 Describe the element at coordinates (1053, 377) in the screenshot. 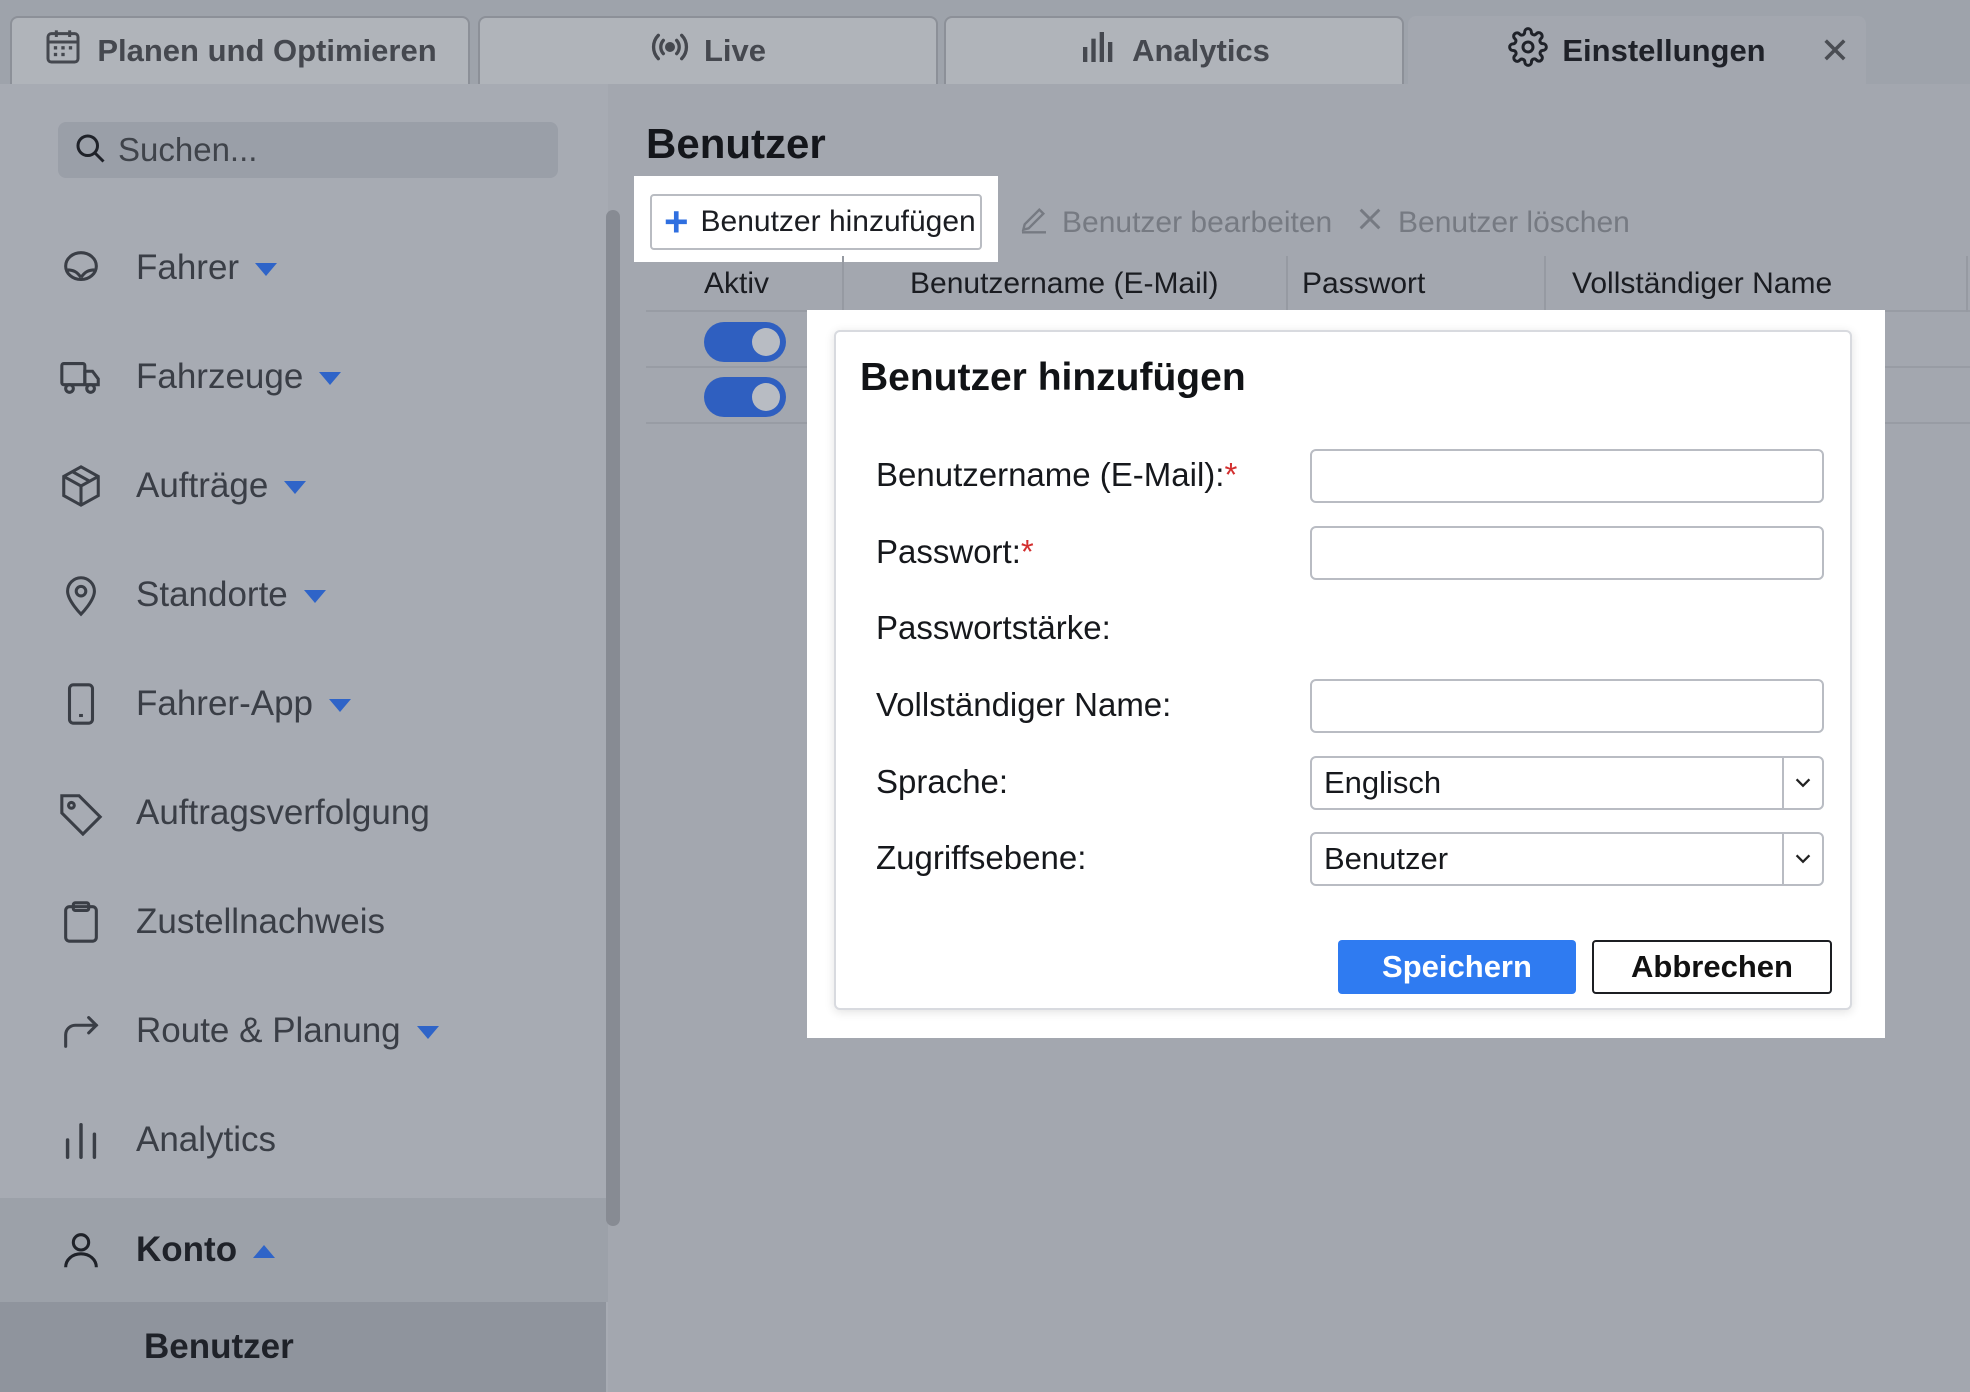

I see `dialog-title: Benutzer hinzufügen` at that location.